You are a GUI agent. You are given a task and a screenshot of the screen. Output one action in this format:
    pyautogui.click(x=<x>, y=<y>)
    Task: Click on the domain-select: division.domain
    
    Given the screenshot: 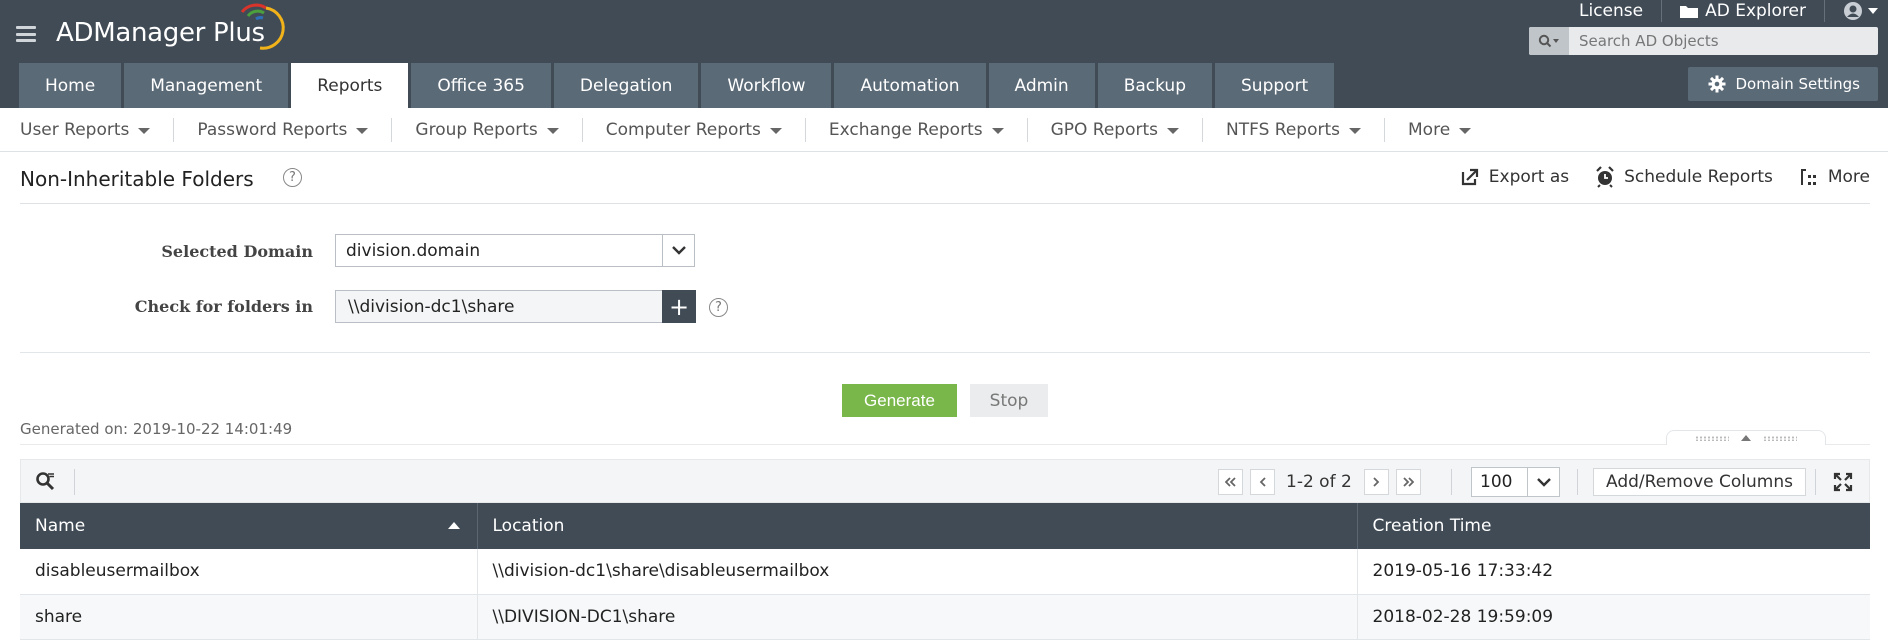 What is the action you would take?
    pyautogui.click(x=515, y=250)
    